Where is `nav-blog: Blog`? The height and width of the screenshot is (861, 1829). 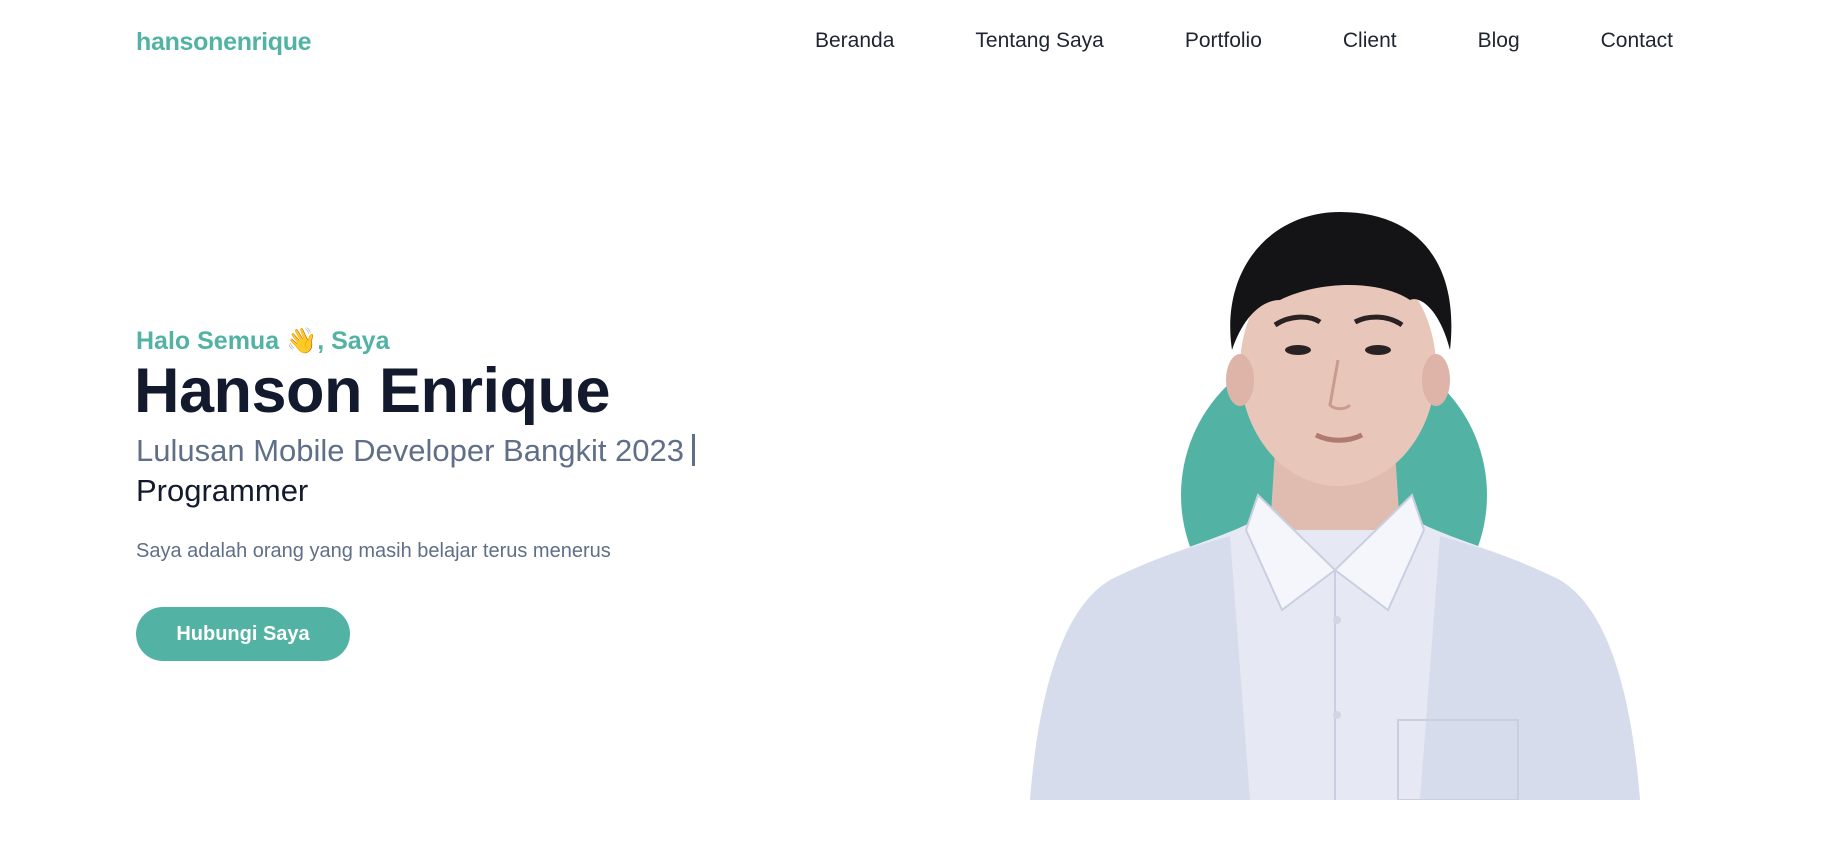 nav-blog: Blog is located at coordinates (1499, 41).